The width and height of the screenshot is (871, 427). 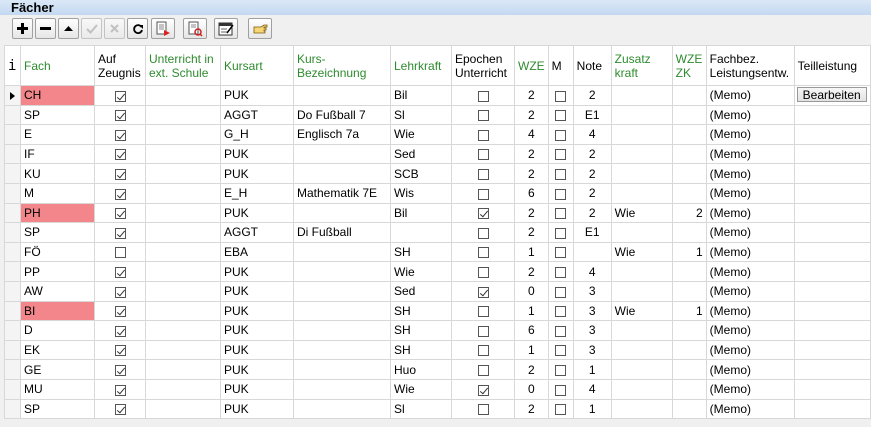 What do you see at coordinates (592, 389) in the screenshot?
I see `cell-note: 4` at bounding box center [592, 389].